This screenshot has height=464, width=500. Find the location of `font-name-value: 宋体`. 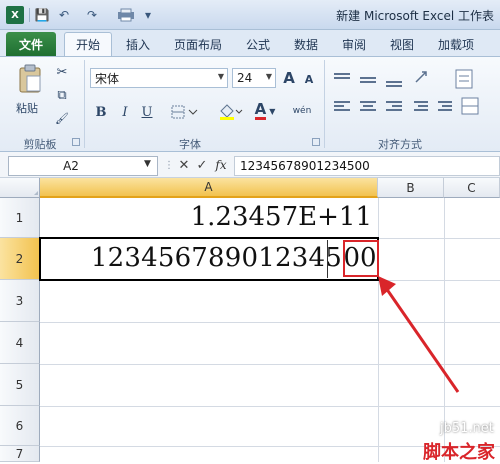

font-name-value: 宋体 is located at coordinates (107, 78).